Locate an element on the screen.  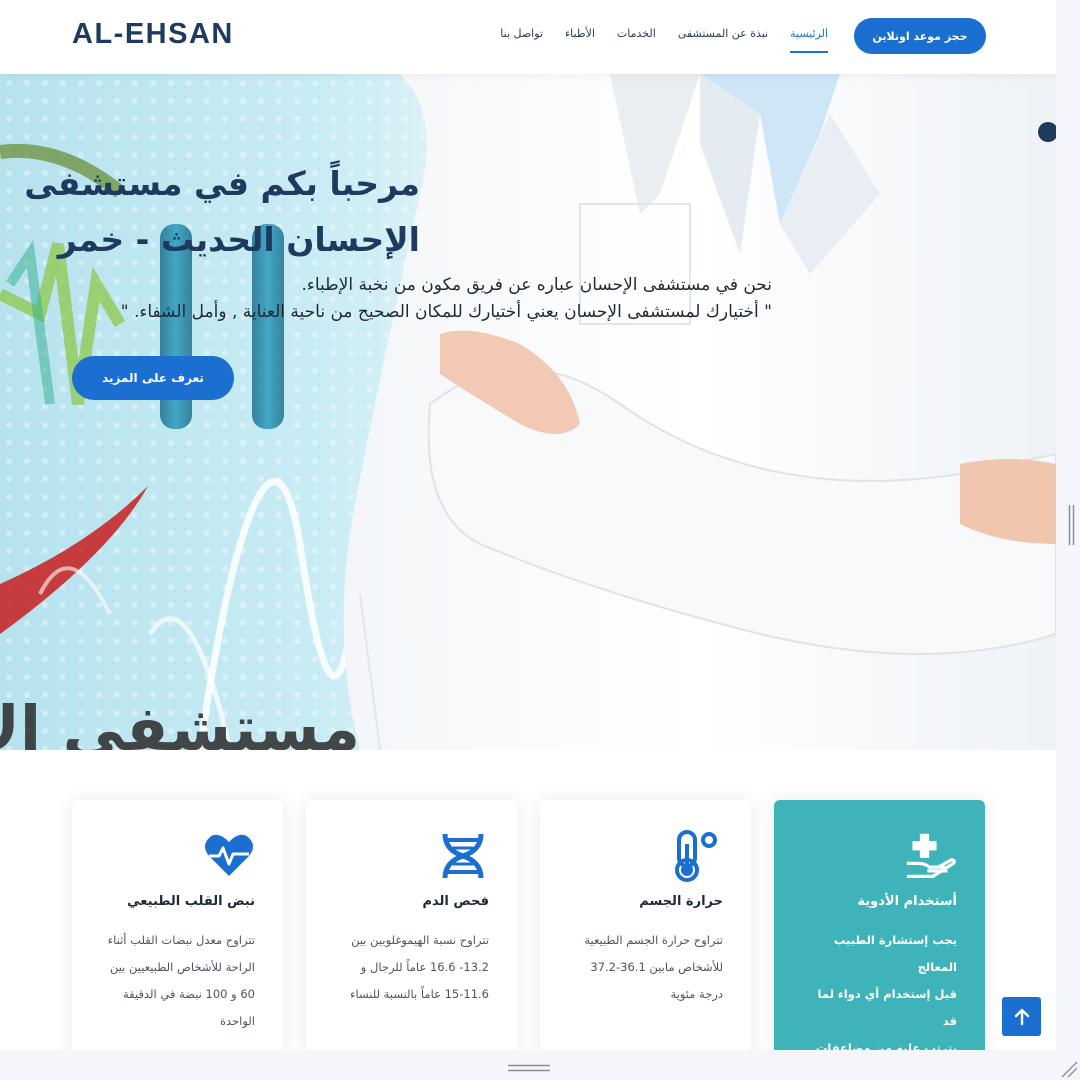
nav-item-services: الخدمات is located at coordinates (636, 40).